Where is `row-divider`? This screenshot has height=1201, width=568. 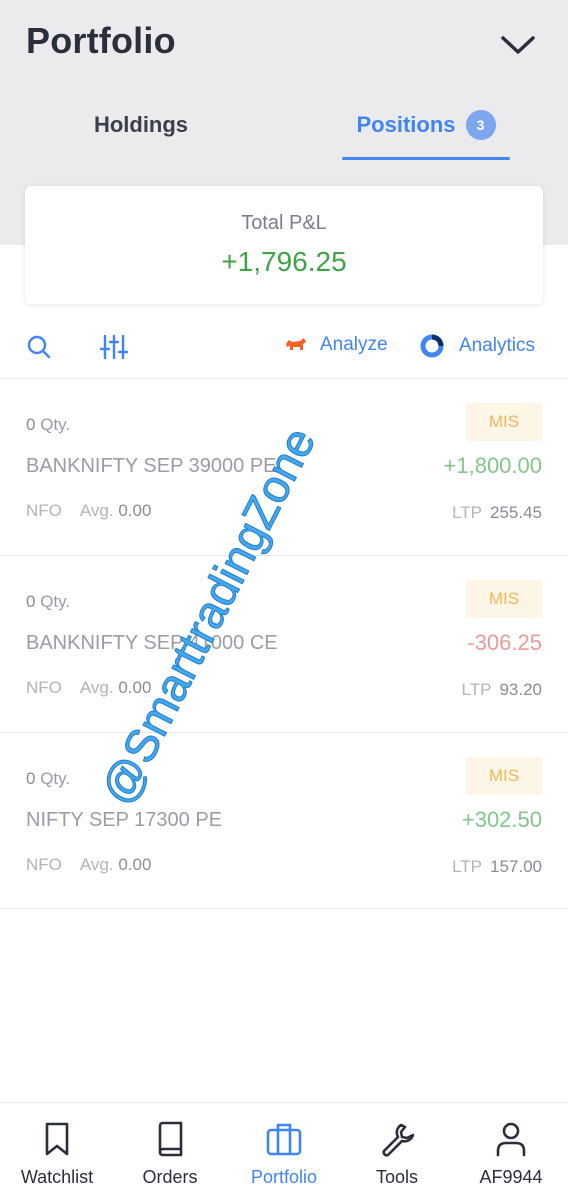
row-divider is located at coordinates (284, 908).